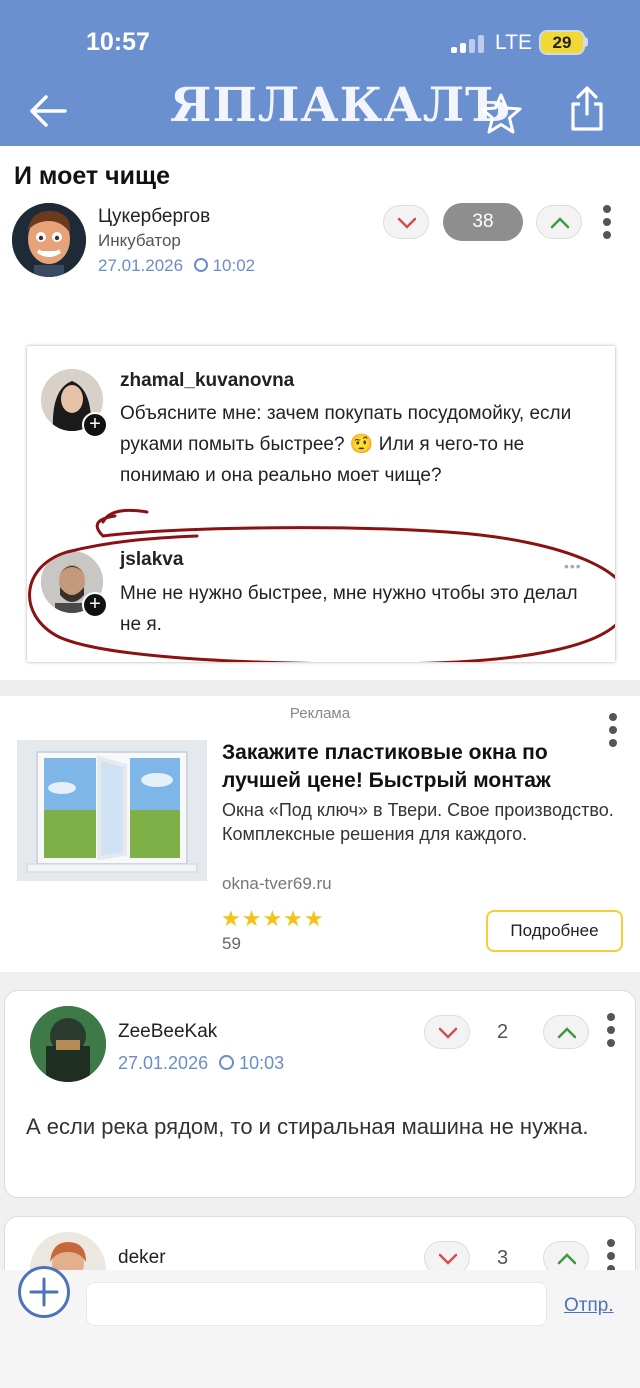 This screenshot has width=640, height=1388. I want to click on status-time: 10:57, so click(118, 42).